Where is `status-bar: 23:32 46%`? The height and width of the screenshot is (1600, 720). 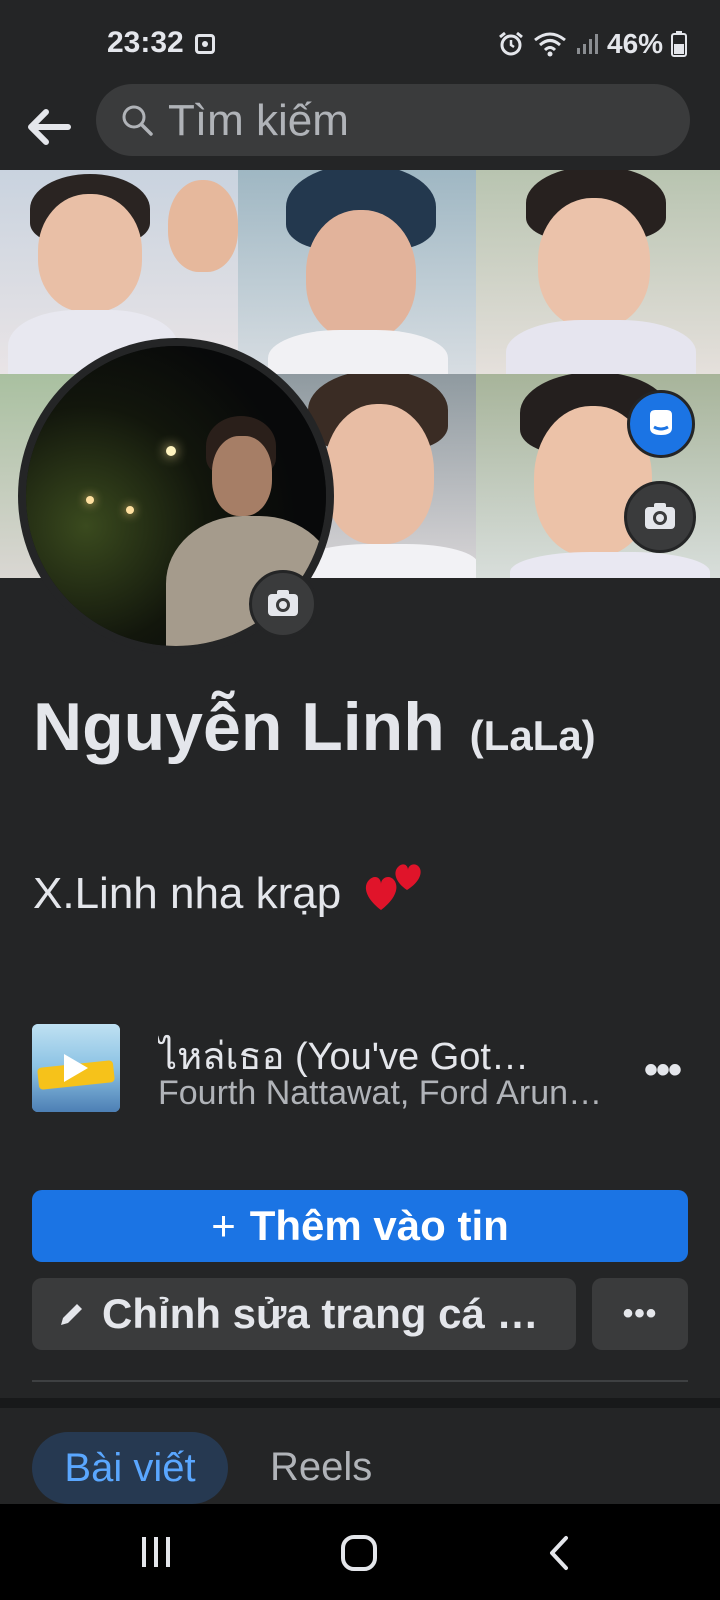
status-bar: 23:32 46% is located at coordinates (360, 42).